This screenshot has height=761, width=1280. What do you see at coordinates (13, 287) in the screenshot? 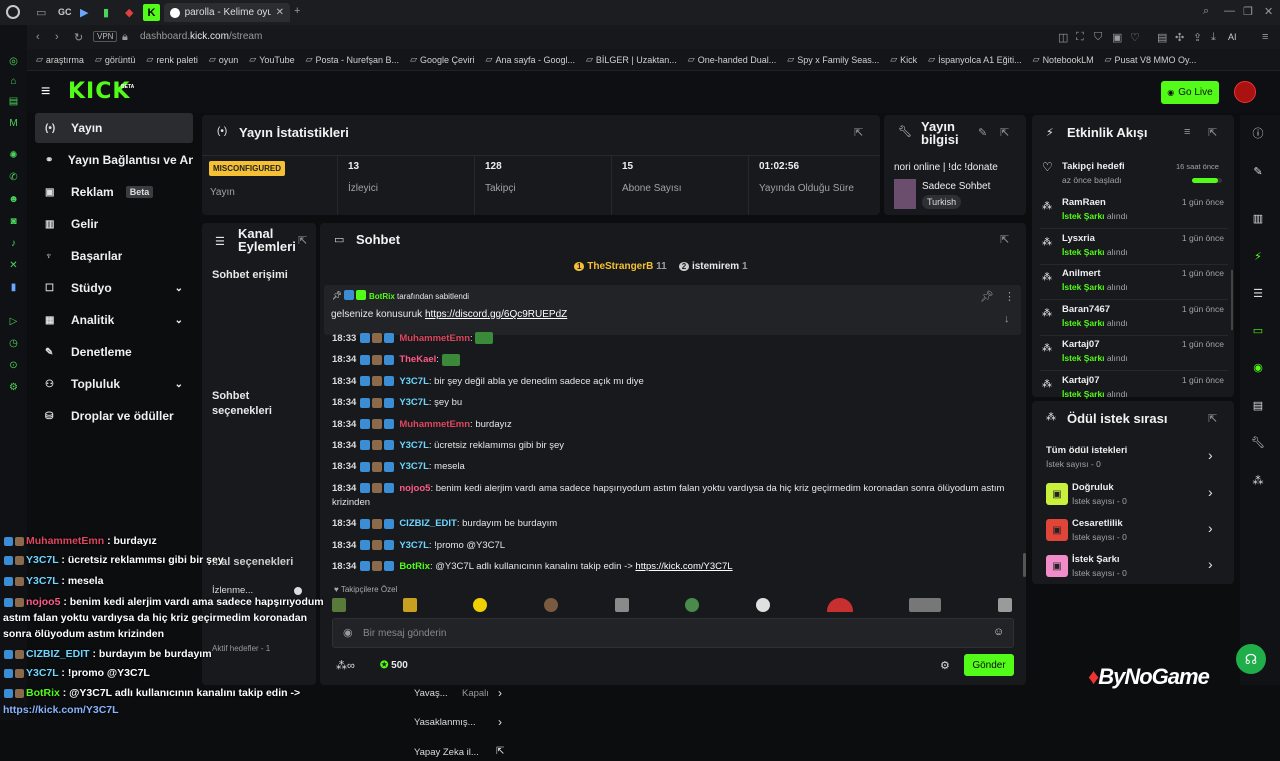
I see `bookmark-blue-icon: ▮` at bounding box center [13, 287].